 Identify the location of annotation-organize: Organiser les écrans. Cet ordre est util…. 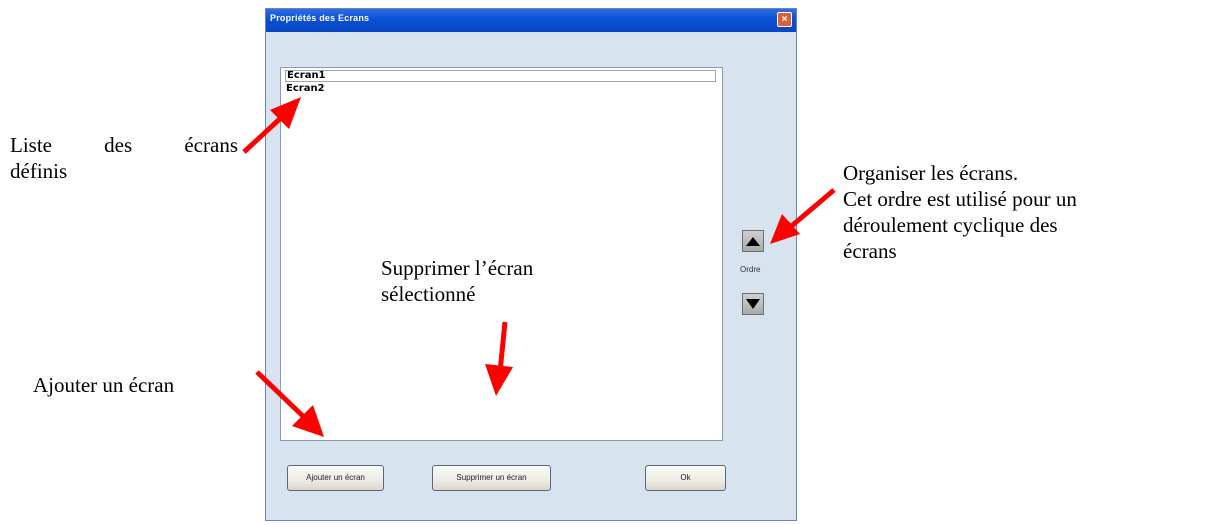
(960, 212).